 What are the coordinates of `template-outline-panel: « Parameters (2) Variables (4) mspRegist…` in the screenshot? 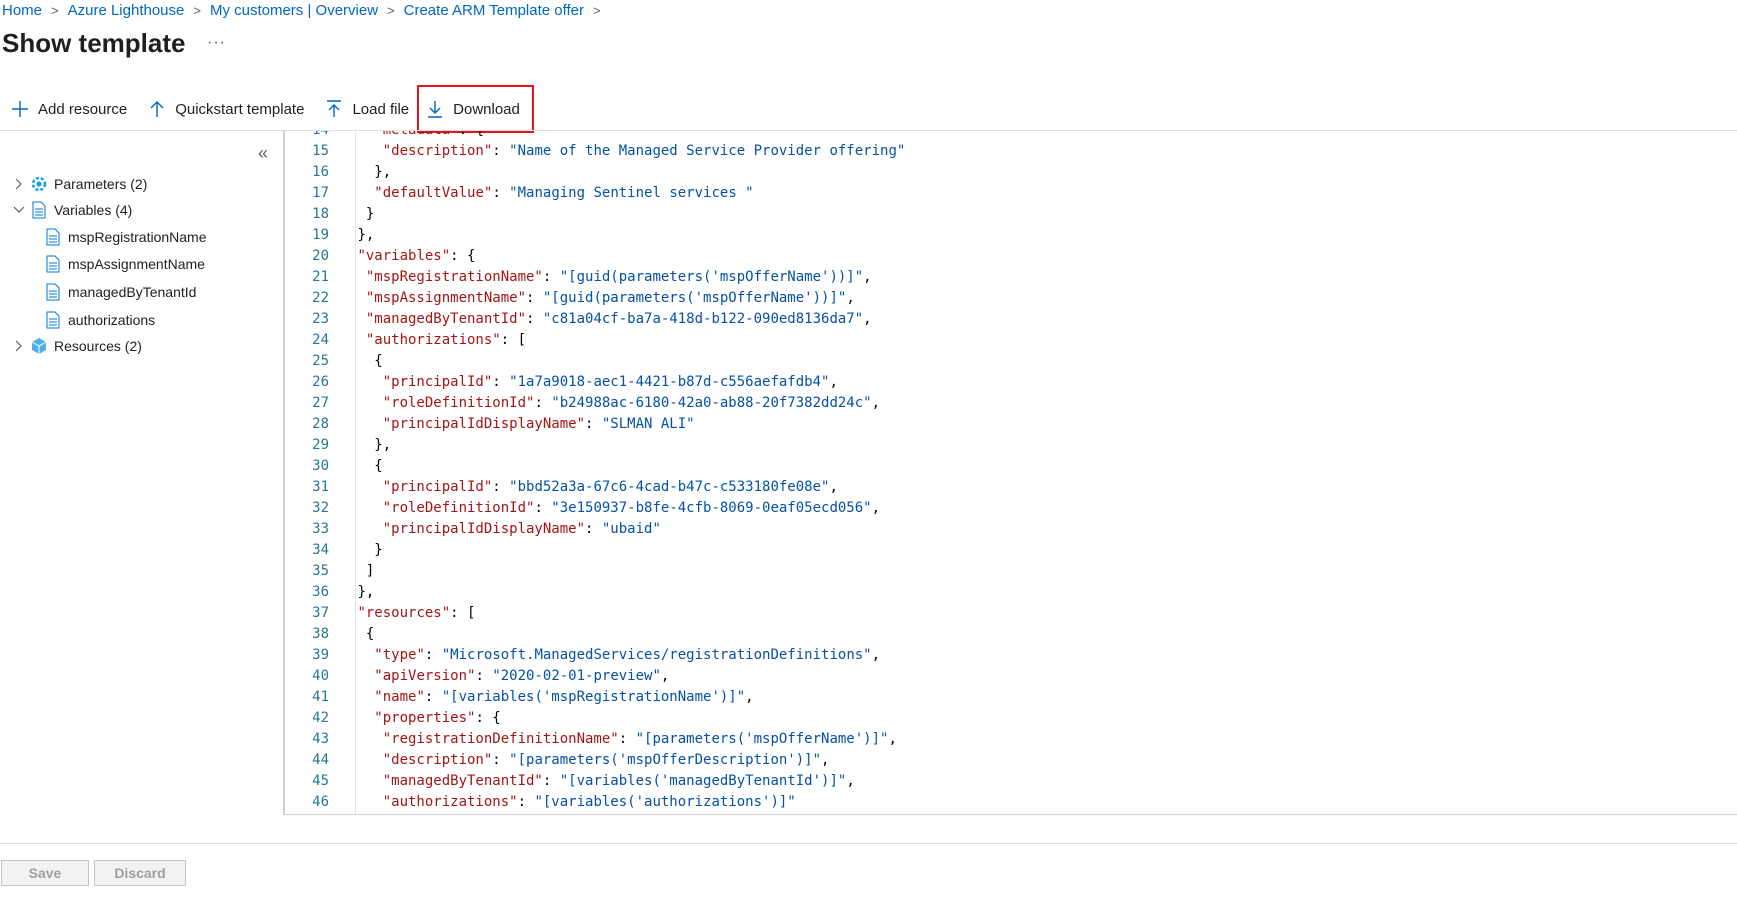 It's located at (141, 472).